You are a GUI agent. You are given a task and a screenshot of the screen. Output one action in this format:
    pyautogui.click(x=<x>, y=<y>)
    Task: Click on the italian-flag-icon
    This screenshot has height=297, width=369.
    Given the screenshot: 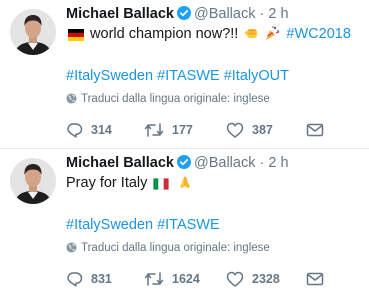 What is the action you would take?
    pyautogui.click(x=161, y=186)
    